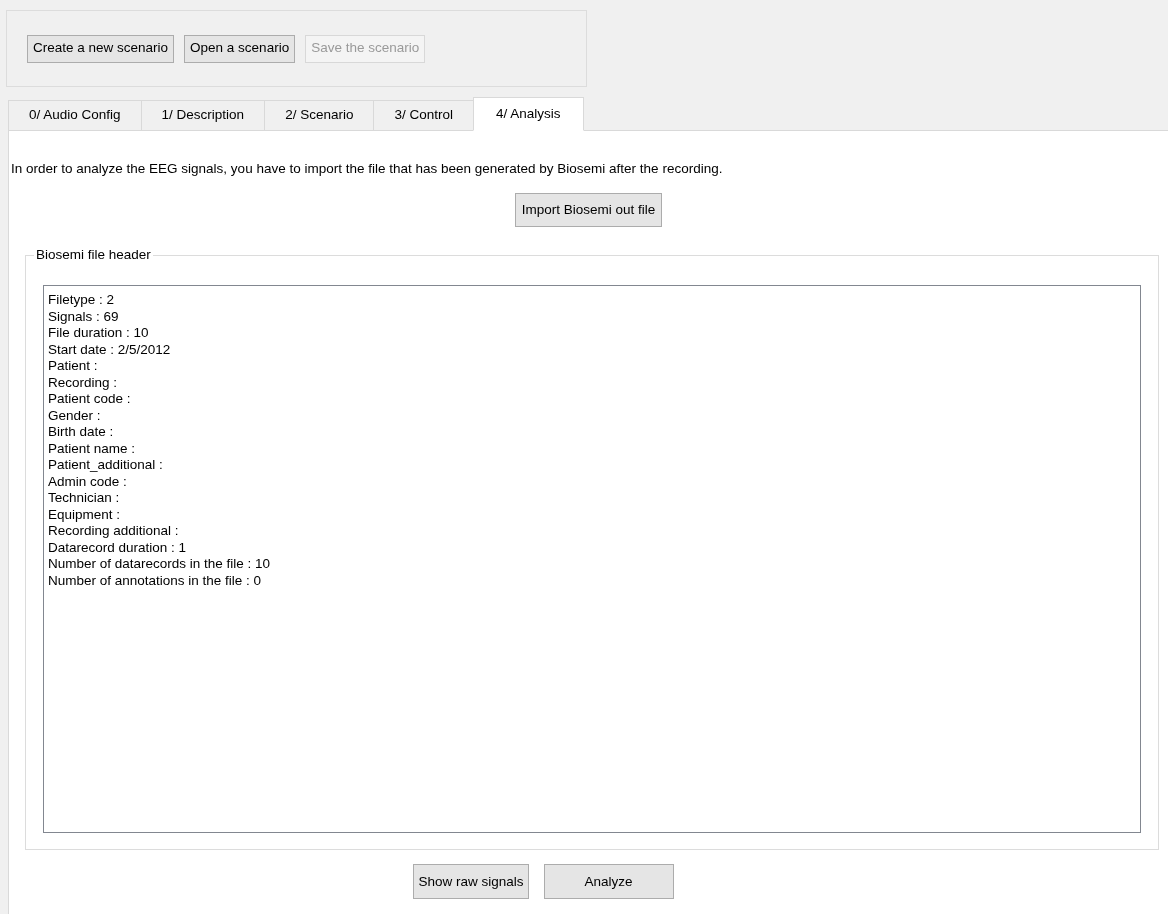 The image size is (1168, 914). What do you see at coordinates (367, 169) in the screenshot?
I see `instructions-text: In order to analyze the EEG signals, you have to import the file that has been generated by Biosemi after the recording.` at bounding box center [367, 169].